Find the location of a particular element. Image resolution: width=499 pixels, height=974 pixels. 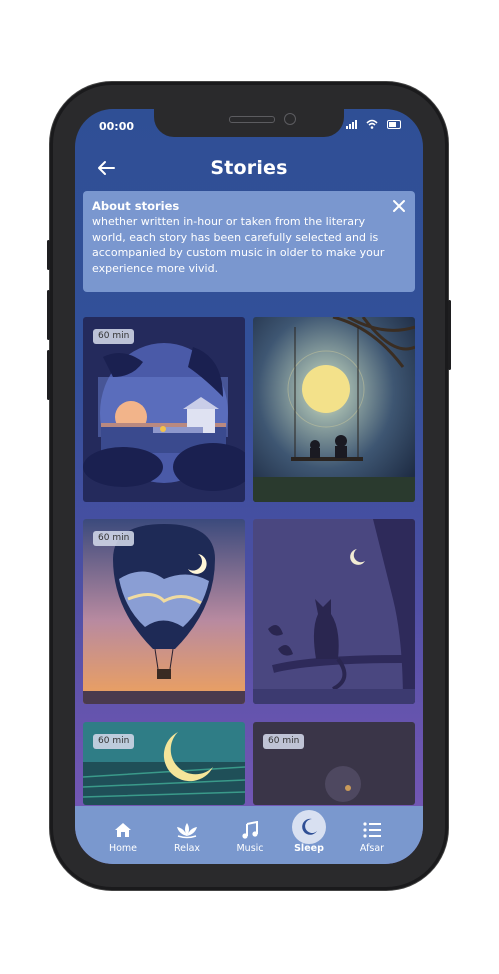

island-house-illustration is located at coordinates (164, 409).